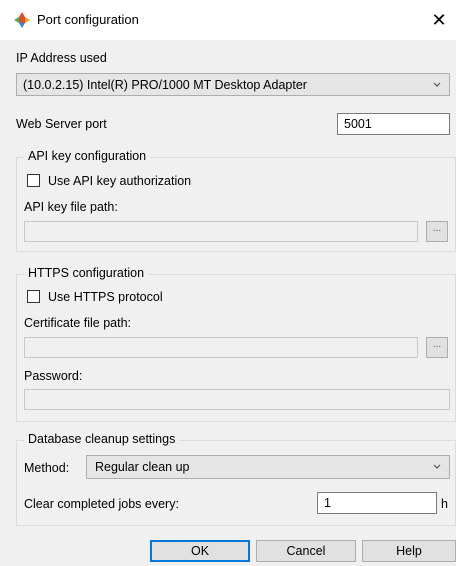 The width and height of the screenshot is (456, 566). Describe the element at coordinates (87, 156) in the screenshot. I see `api-key-group-legend: API key configuration` at that location.